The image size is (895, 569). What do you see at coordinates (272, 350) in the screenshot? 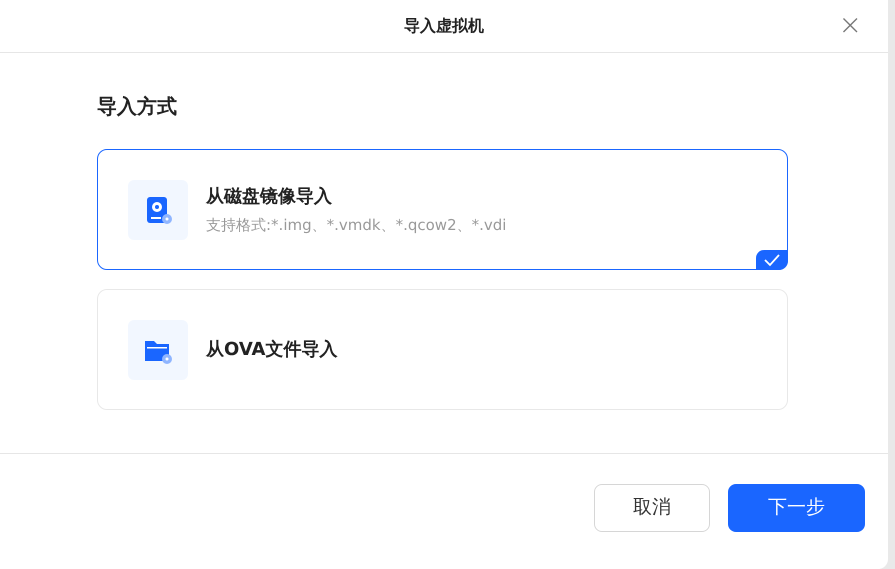
I see `option-title: 从OVA文件导入` at bounding box center [272, 350].